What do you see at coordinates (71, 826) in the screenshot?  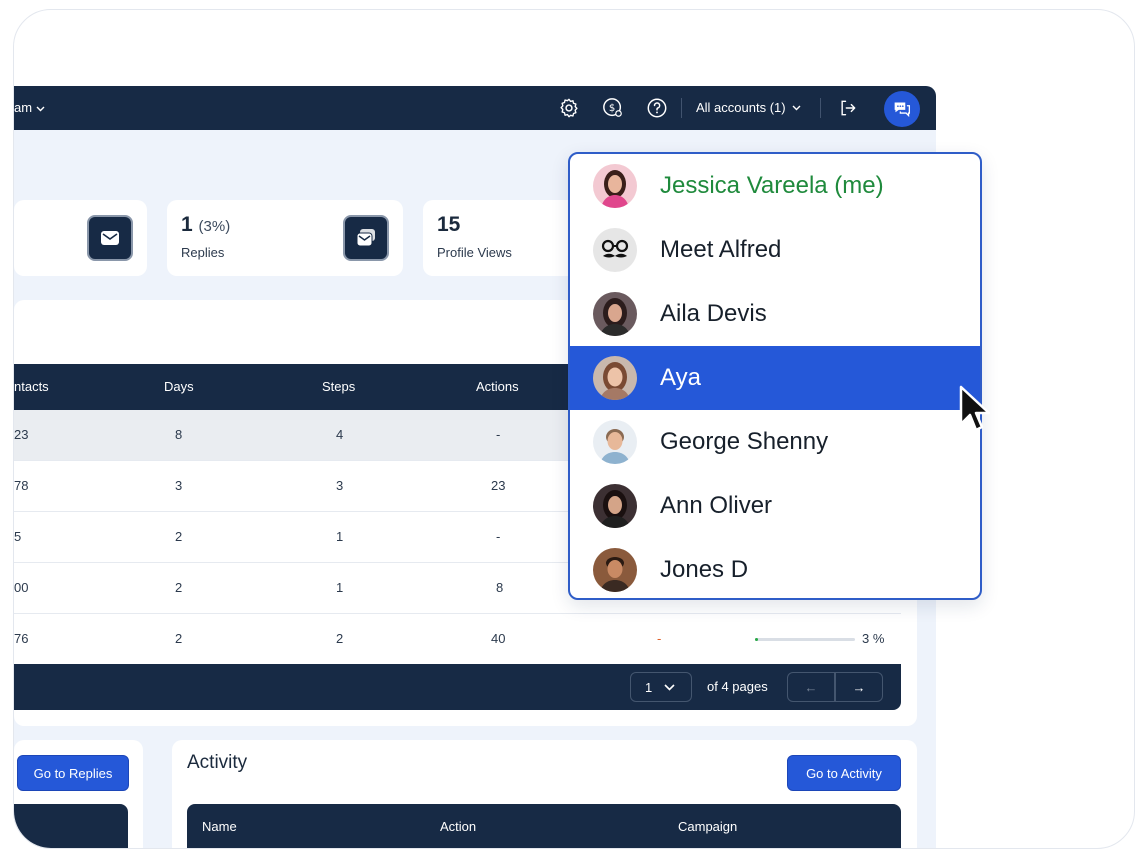 I see `replies-table-header` at bounding box center [71, 826].